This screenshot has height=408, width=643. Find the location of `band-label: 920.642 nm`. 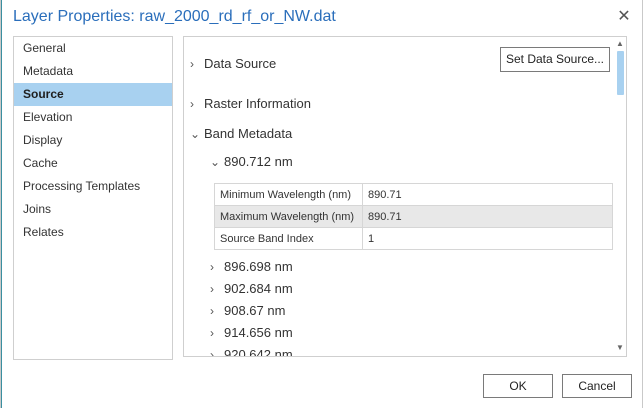

band-label: 920.642 nm is located at coordinates (258, 352).